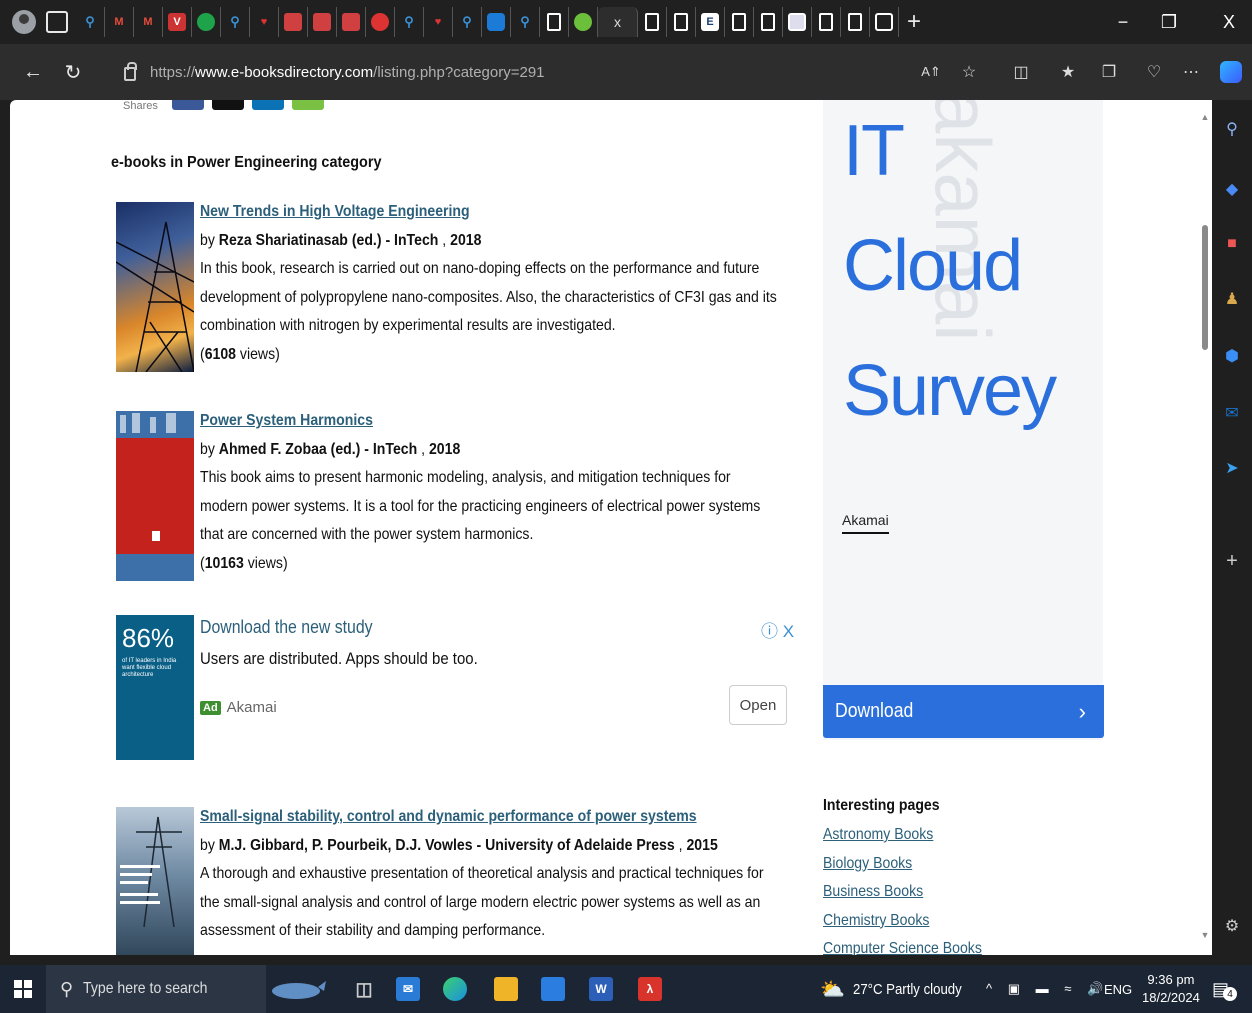 The width and height of the screenshot is (1252, 1013). I want to click on notifications-button: ▤ 4, so click(1225, 989).